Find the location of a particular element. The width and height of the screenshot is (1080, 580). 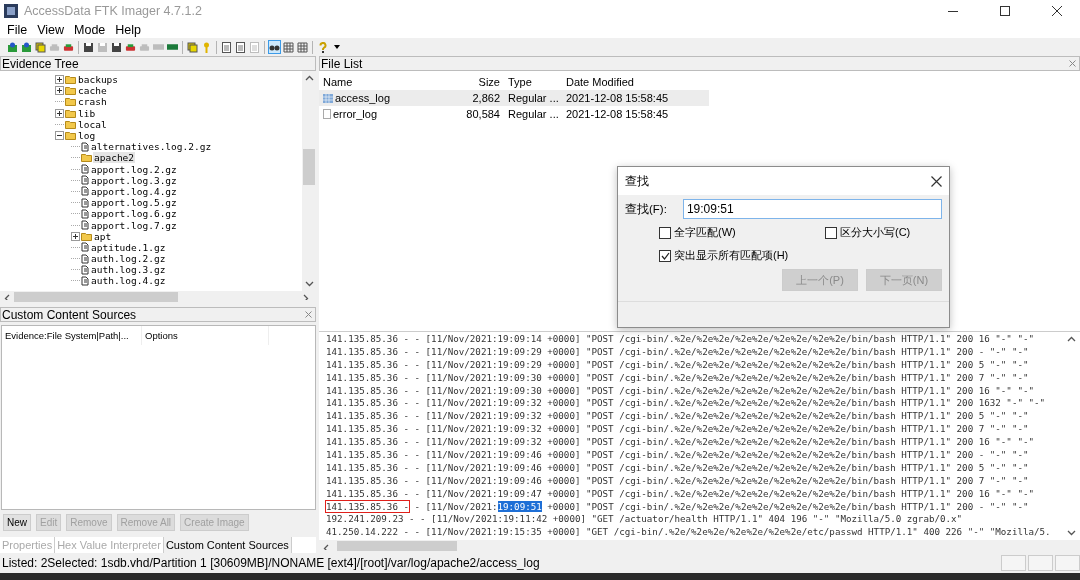

panel-title: Custom Content Sources is located at coordinates (69, 314).